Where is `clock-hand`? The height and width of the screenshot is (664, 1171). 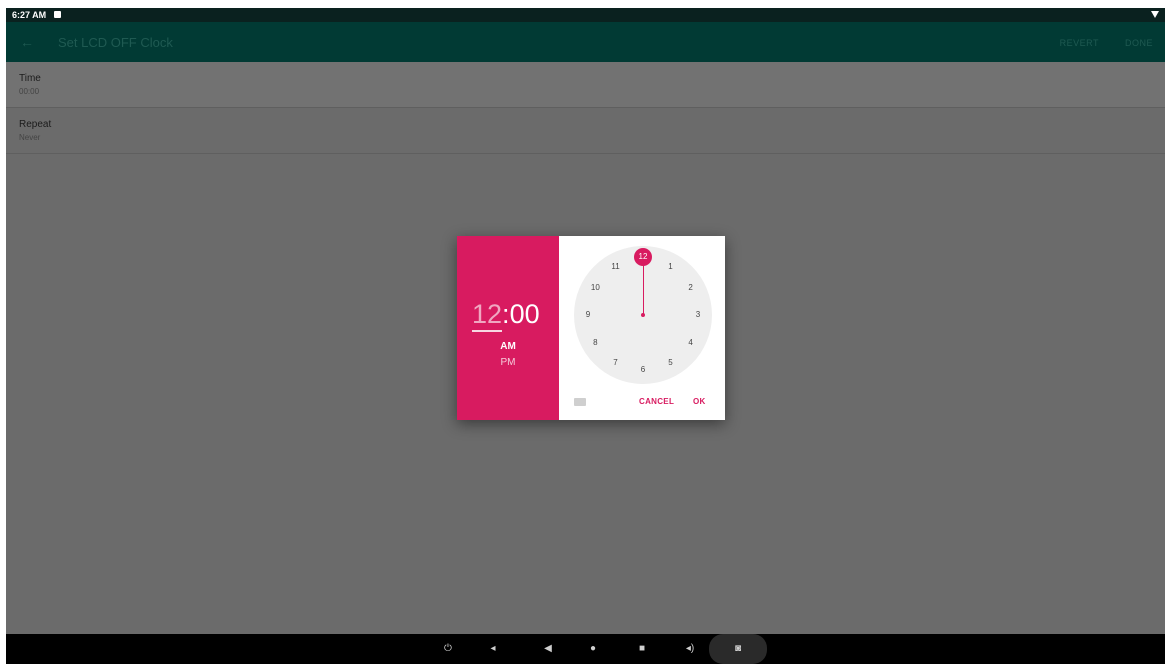
clock-hand is located at coordinates (643, 287).